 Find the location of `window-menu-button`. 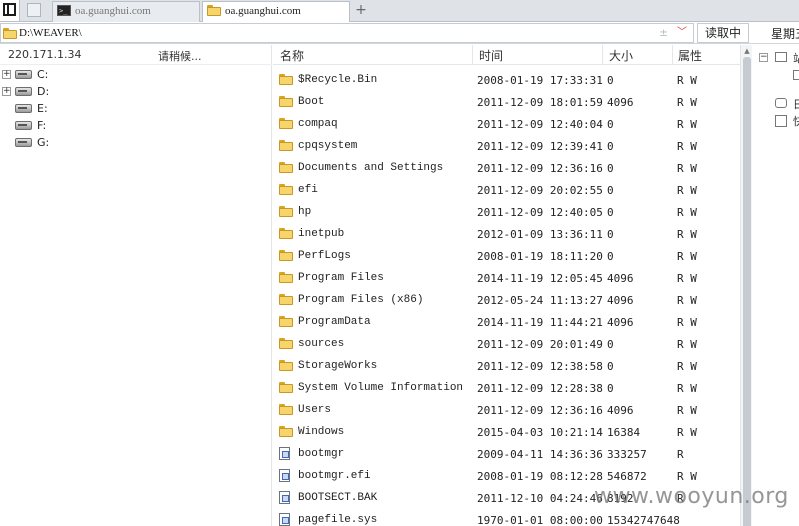

window-menu-button is located at coordinates (10, 10).